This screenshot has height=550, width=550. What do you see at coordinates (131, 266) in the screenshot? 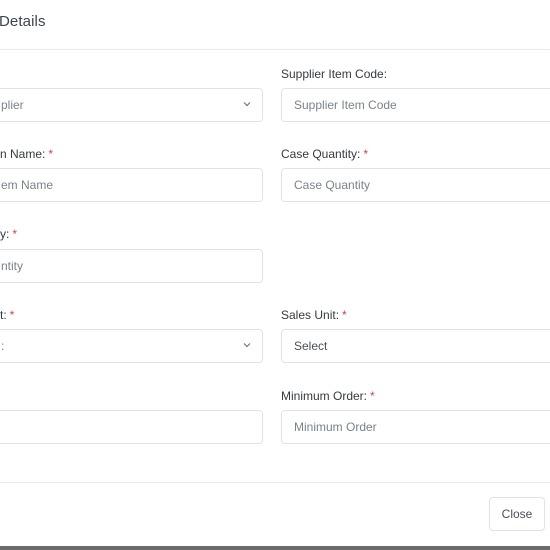
I see `quantity-input: ntity` at bounding box center [131, 266].